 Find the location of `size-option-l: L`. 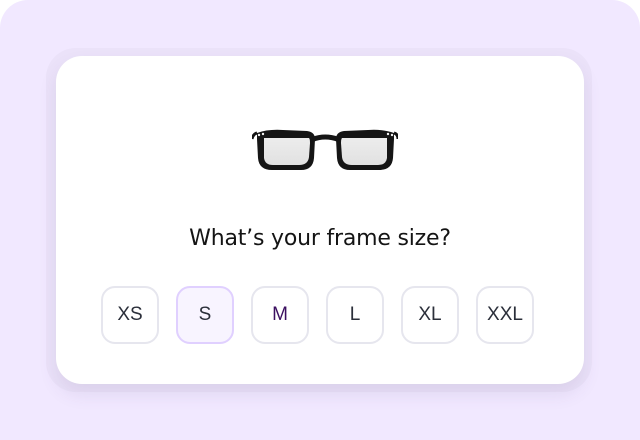

size-option-l: L is located at coordinates (355, 315).